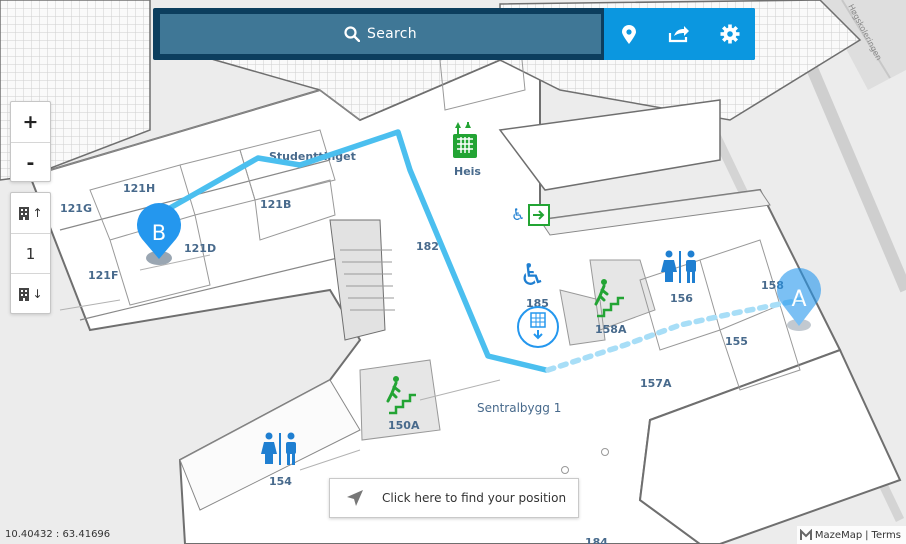 Image resolution: width=906 pixels, height=544 pixels. What do you see at coordinates (30, 162) in the screenshot?
I see `zoom-out-button: -` at bounding box center [30, 162].